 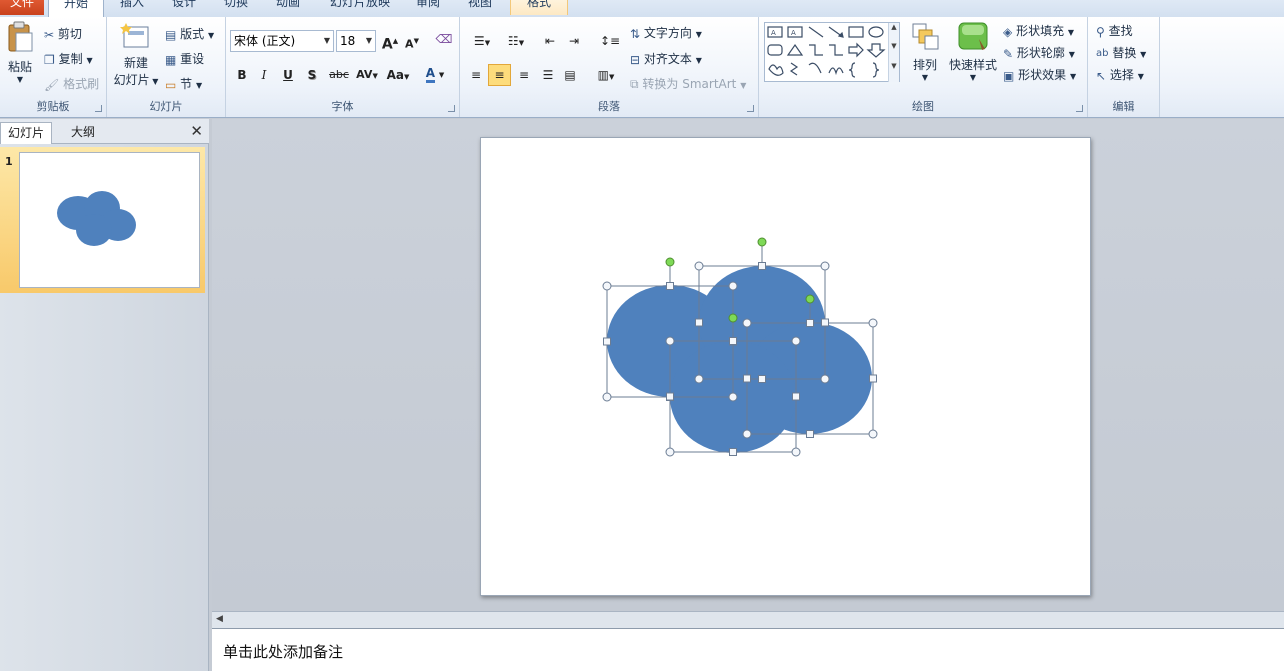 I want to click on tab-format: 格式, so click(x=539, y=7).